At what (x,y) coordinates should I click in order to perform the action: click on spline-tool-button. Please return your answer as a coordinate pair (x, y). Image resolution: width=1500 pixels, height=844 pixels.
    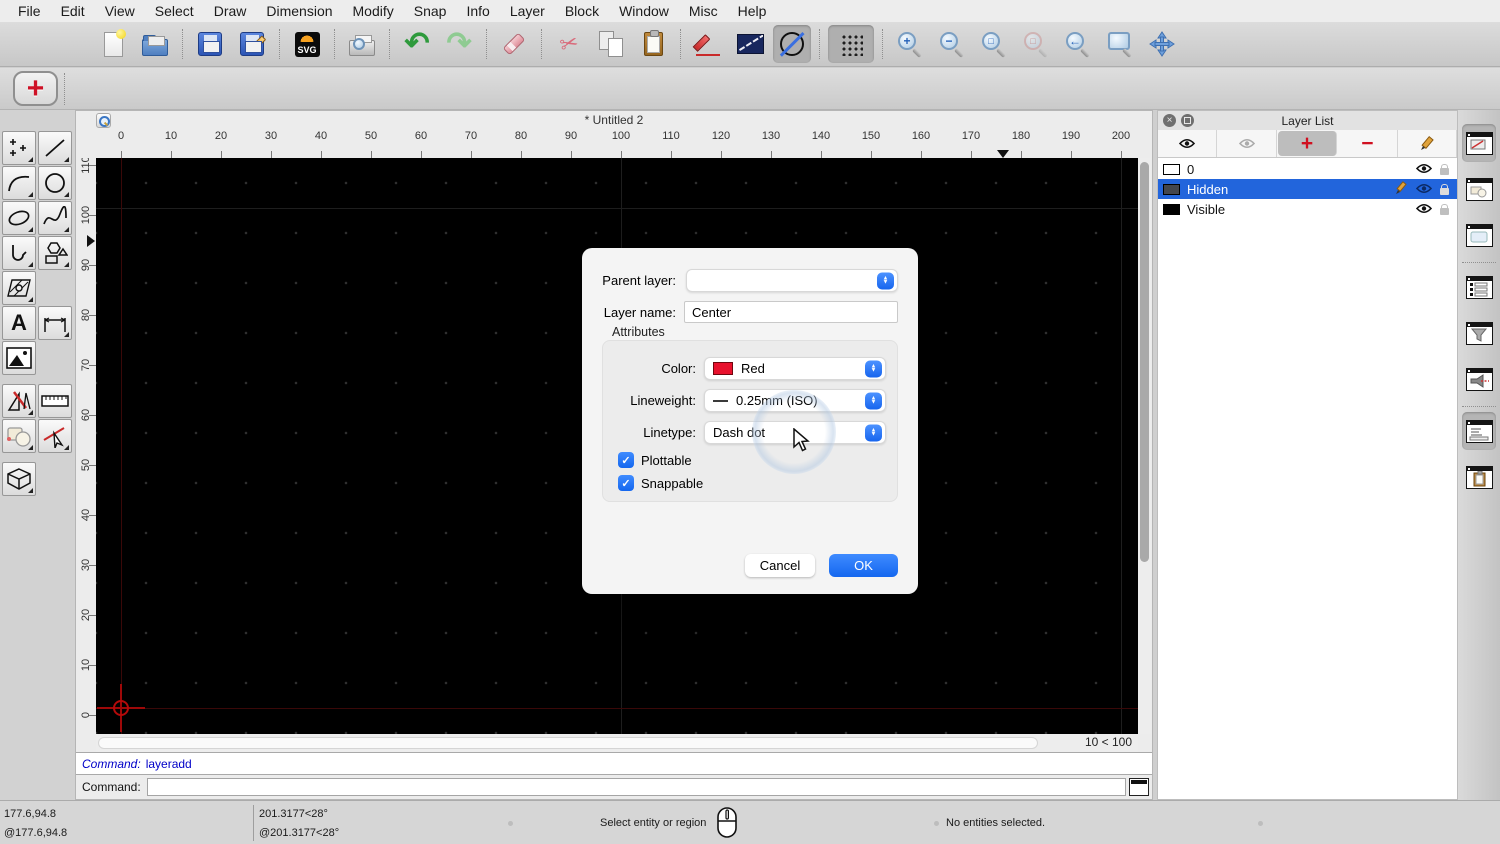
    Looking at the image, I should click on (55, 218).